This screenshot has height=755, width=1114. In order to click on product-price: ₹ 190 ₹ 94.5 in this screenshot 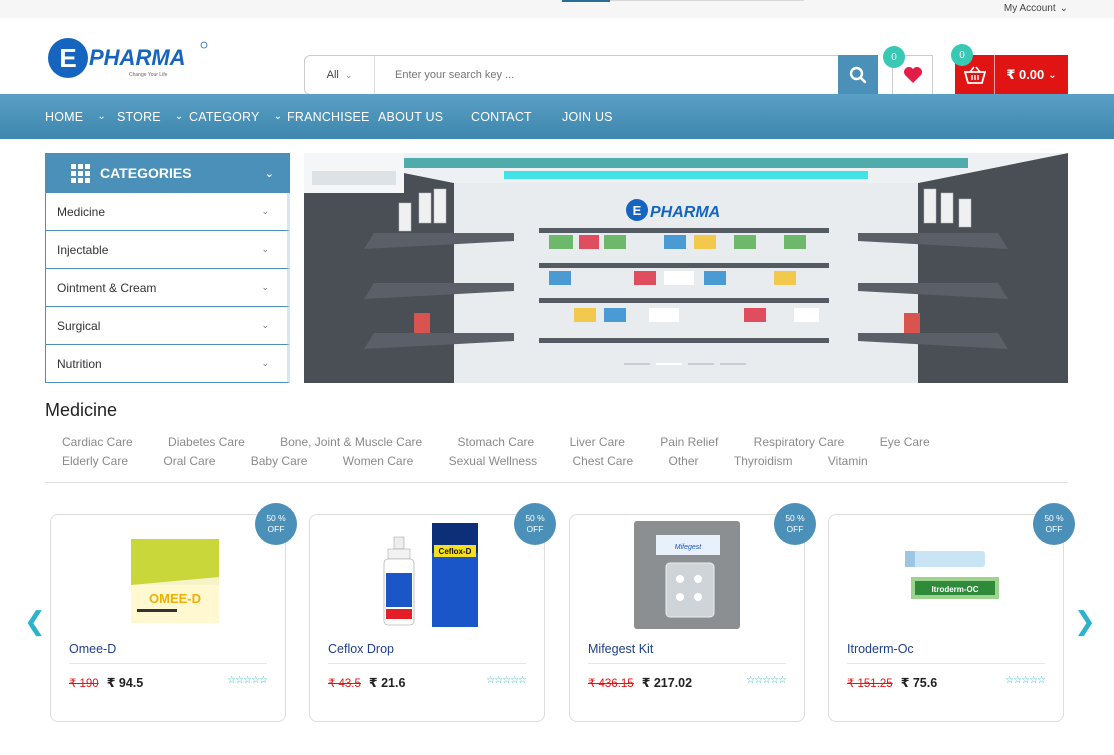, I will do `click(106, 682)`.